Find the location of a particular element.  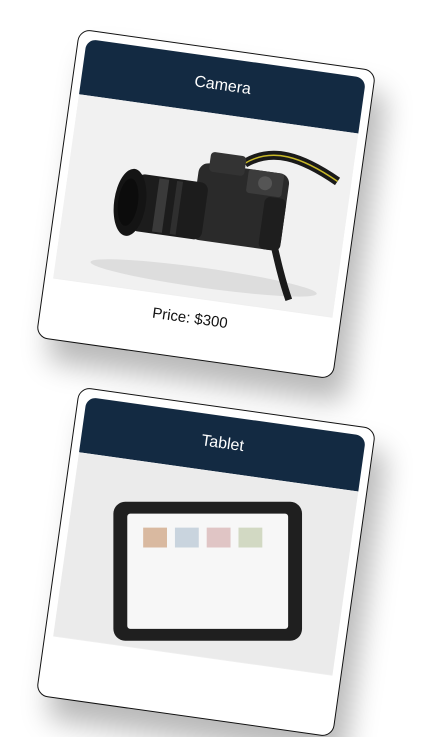

card-title: Tablet is located at coordinates (222, 444).